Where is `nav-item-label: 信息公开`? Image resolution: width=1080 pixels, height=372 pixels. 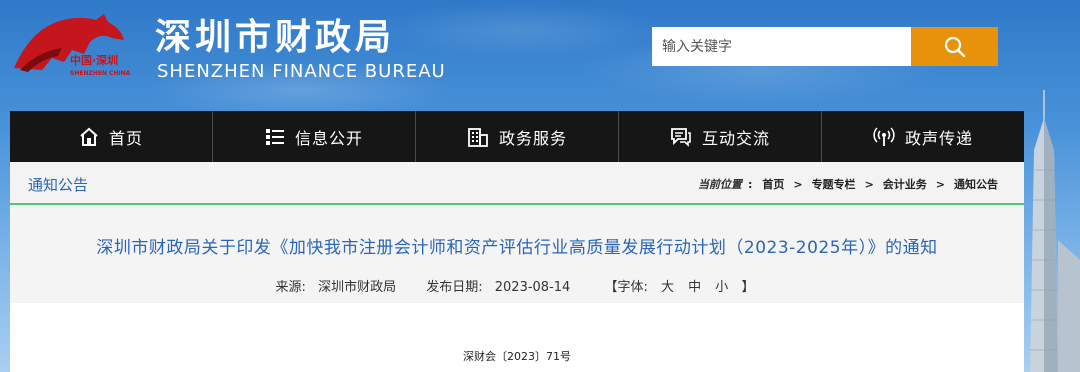
nav-item-label: 信息公开 is located at coordinates (328, 138).